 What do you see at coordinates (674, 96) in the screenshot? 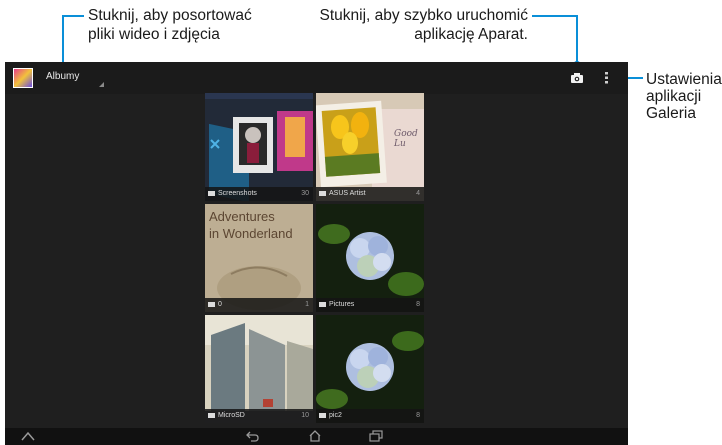
I see `callout-settings-line2: aplikacji` at bounding box center [674, 96].